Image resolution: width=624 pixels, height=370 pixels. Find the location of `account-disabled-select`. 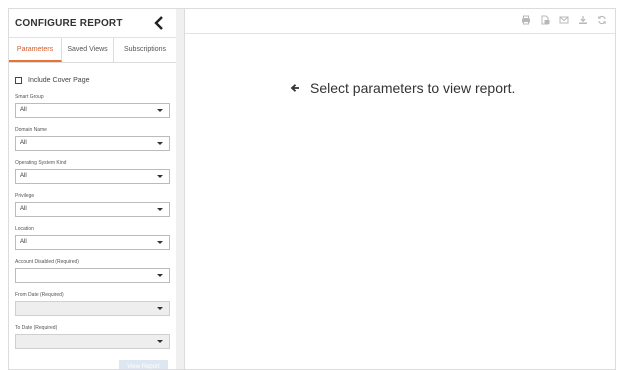

account-disabled-select is located at coordinates (92, 275).